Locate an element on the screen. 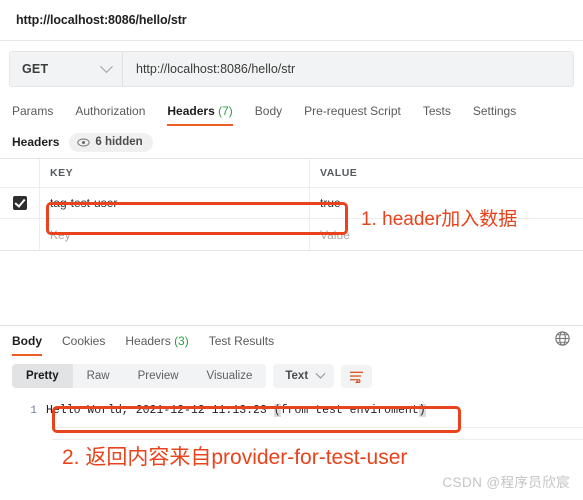  response-body-text-main: Hello World, 2021-12-12 11:13:23 is located at coordinates (160, 410).